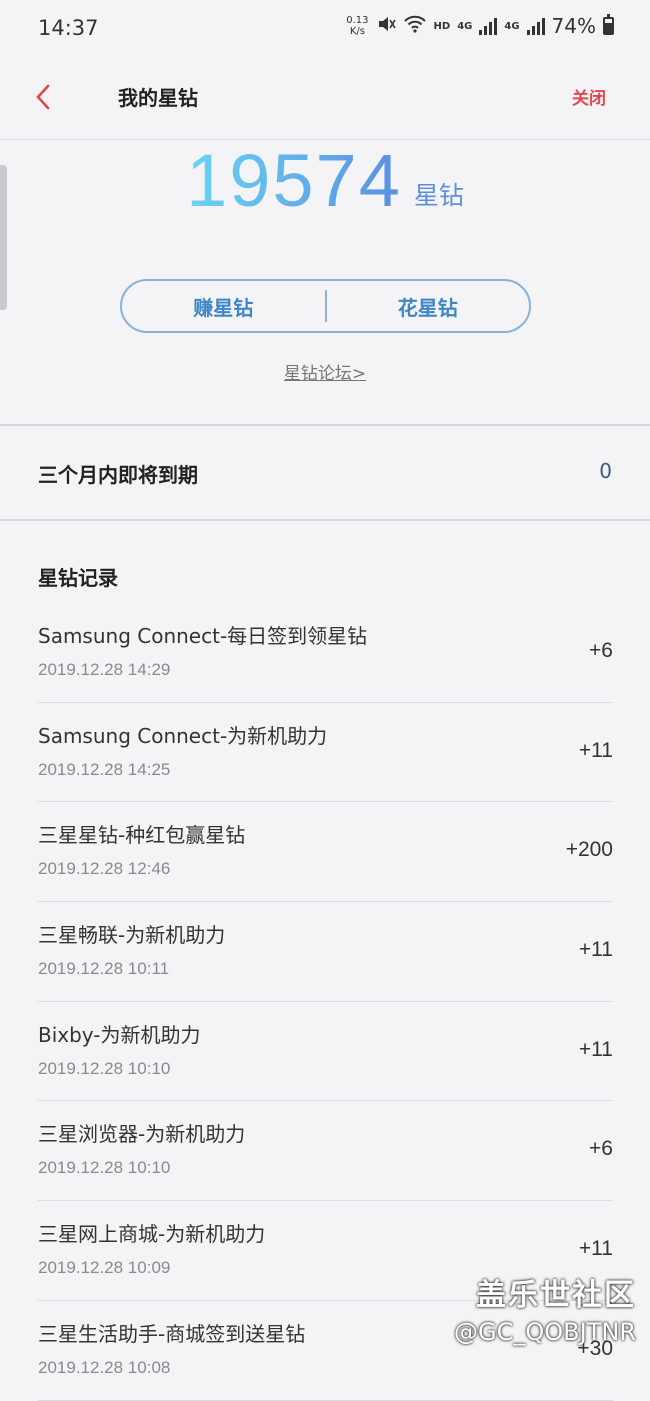 This screenshot has height=1401, width=650. What do you see at coordinates (357, 20) in the screenshot?
I see `network-speed-value: 0.13` at bounding box center [357, 20].